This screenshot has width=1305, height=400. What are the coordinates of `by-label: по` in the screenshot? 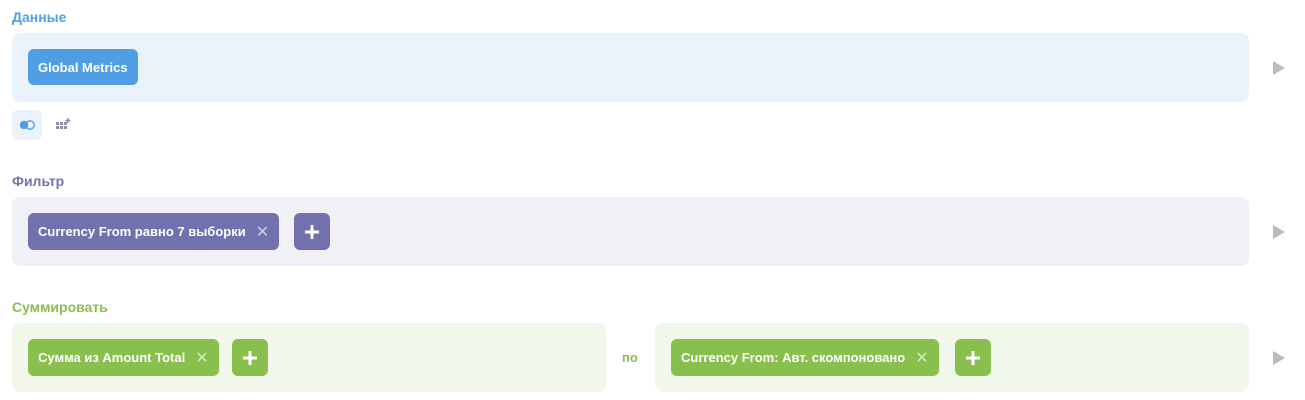 It's located at (630, 357).